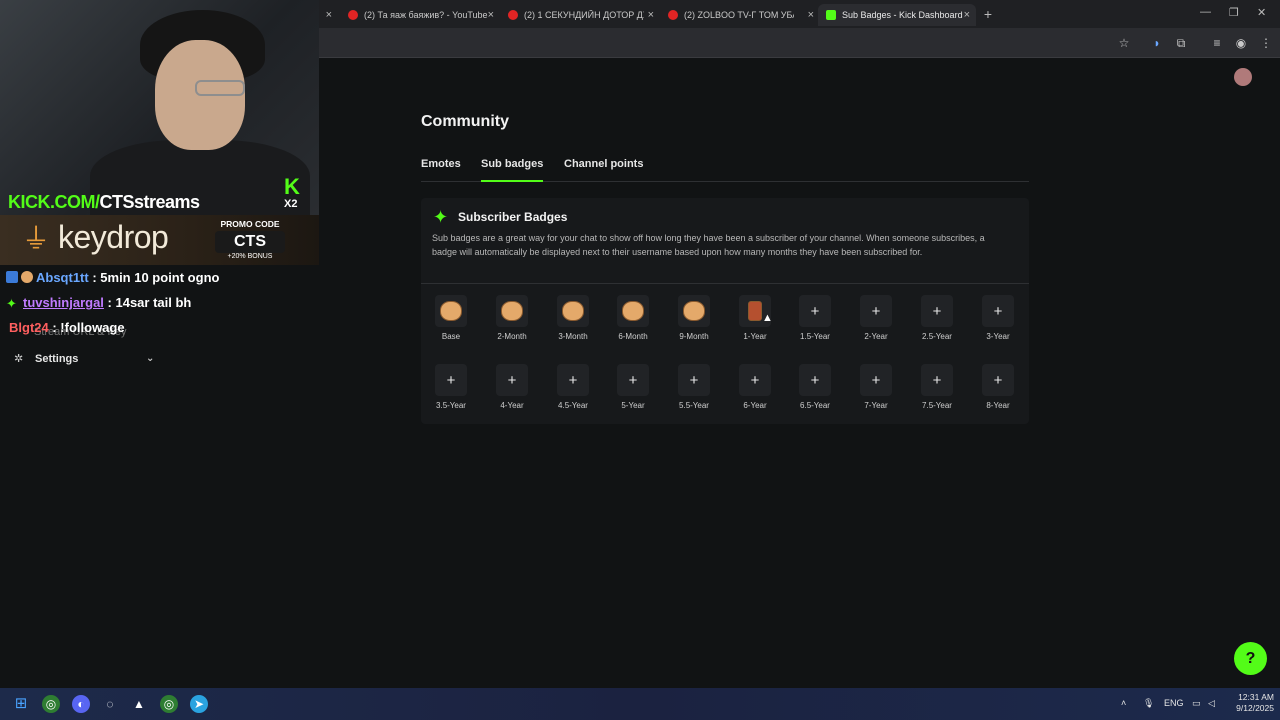 Image resolution: width=1280 pixels, height=720 pixels. What do you see at coordinates (1123, 703) in the screenshot?
I see `tray-chevron-up-icon: ˄` at bounding box center [1123, 703].